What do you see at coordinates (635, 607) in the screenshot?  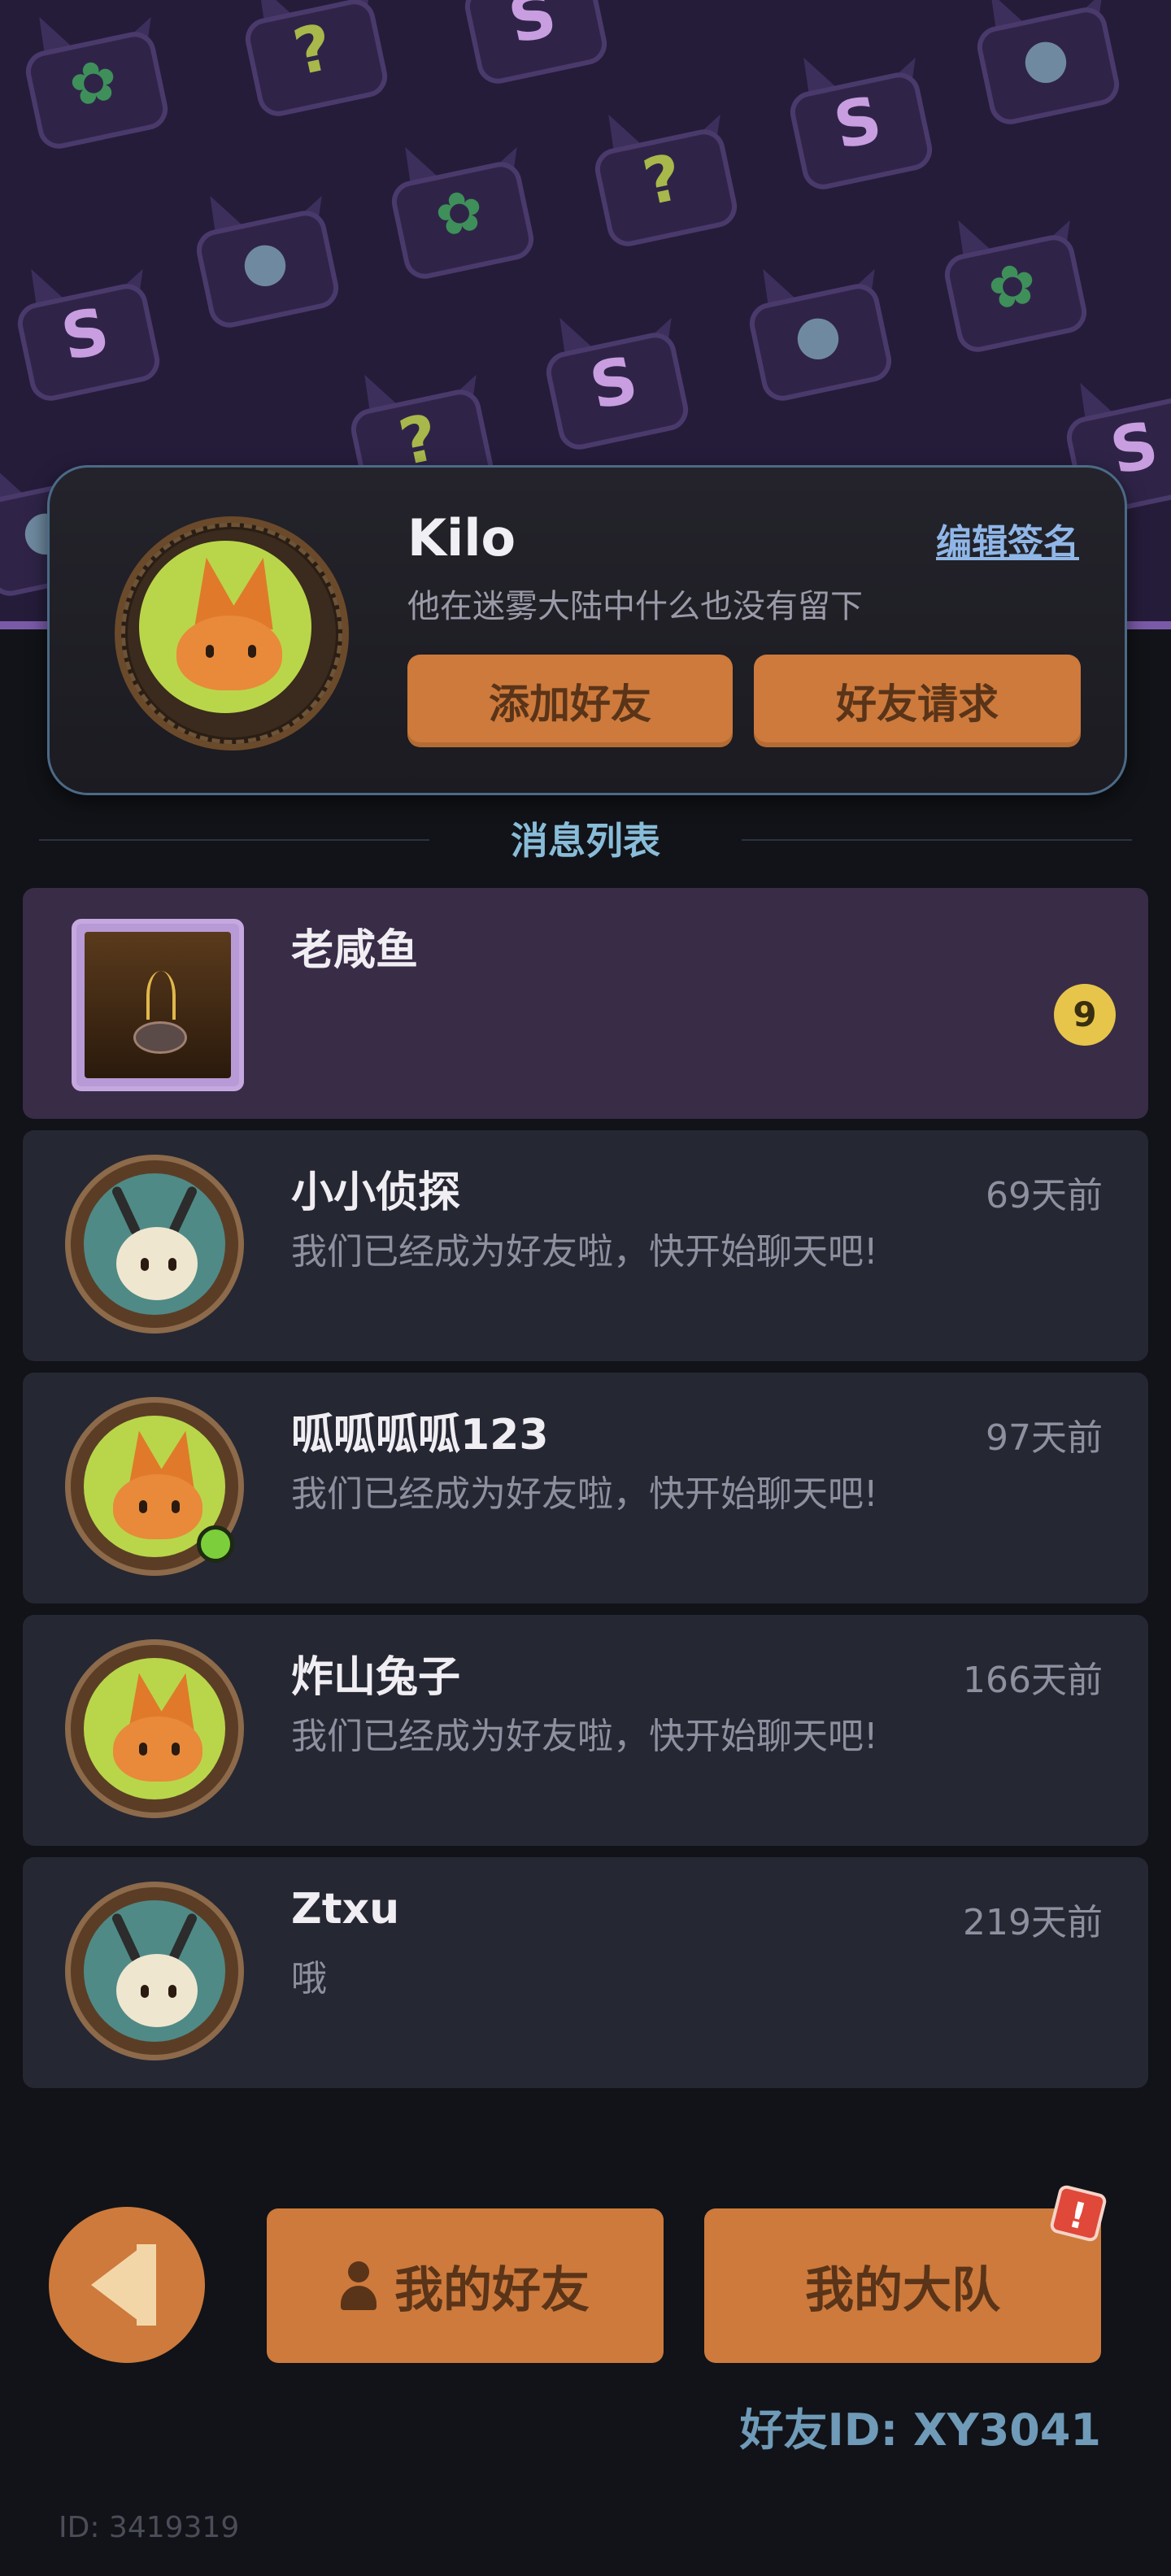 I see `profile-signature: 他在迷雾大陆中什么也没有留下` at bounding box center [635, 607].